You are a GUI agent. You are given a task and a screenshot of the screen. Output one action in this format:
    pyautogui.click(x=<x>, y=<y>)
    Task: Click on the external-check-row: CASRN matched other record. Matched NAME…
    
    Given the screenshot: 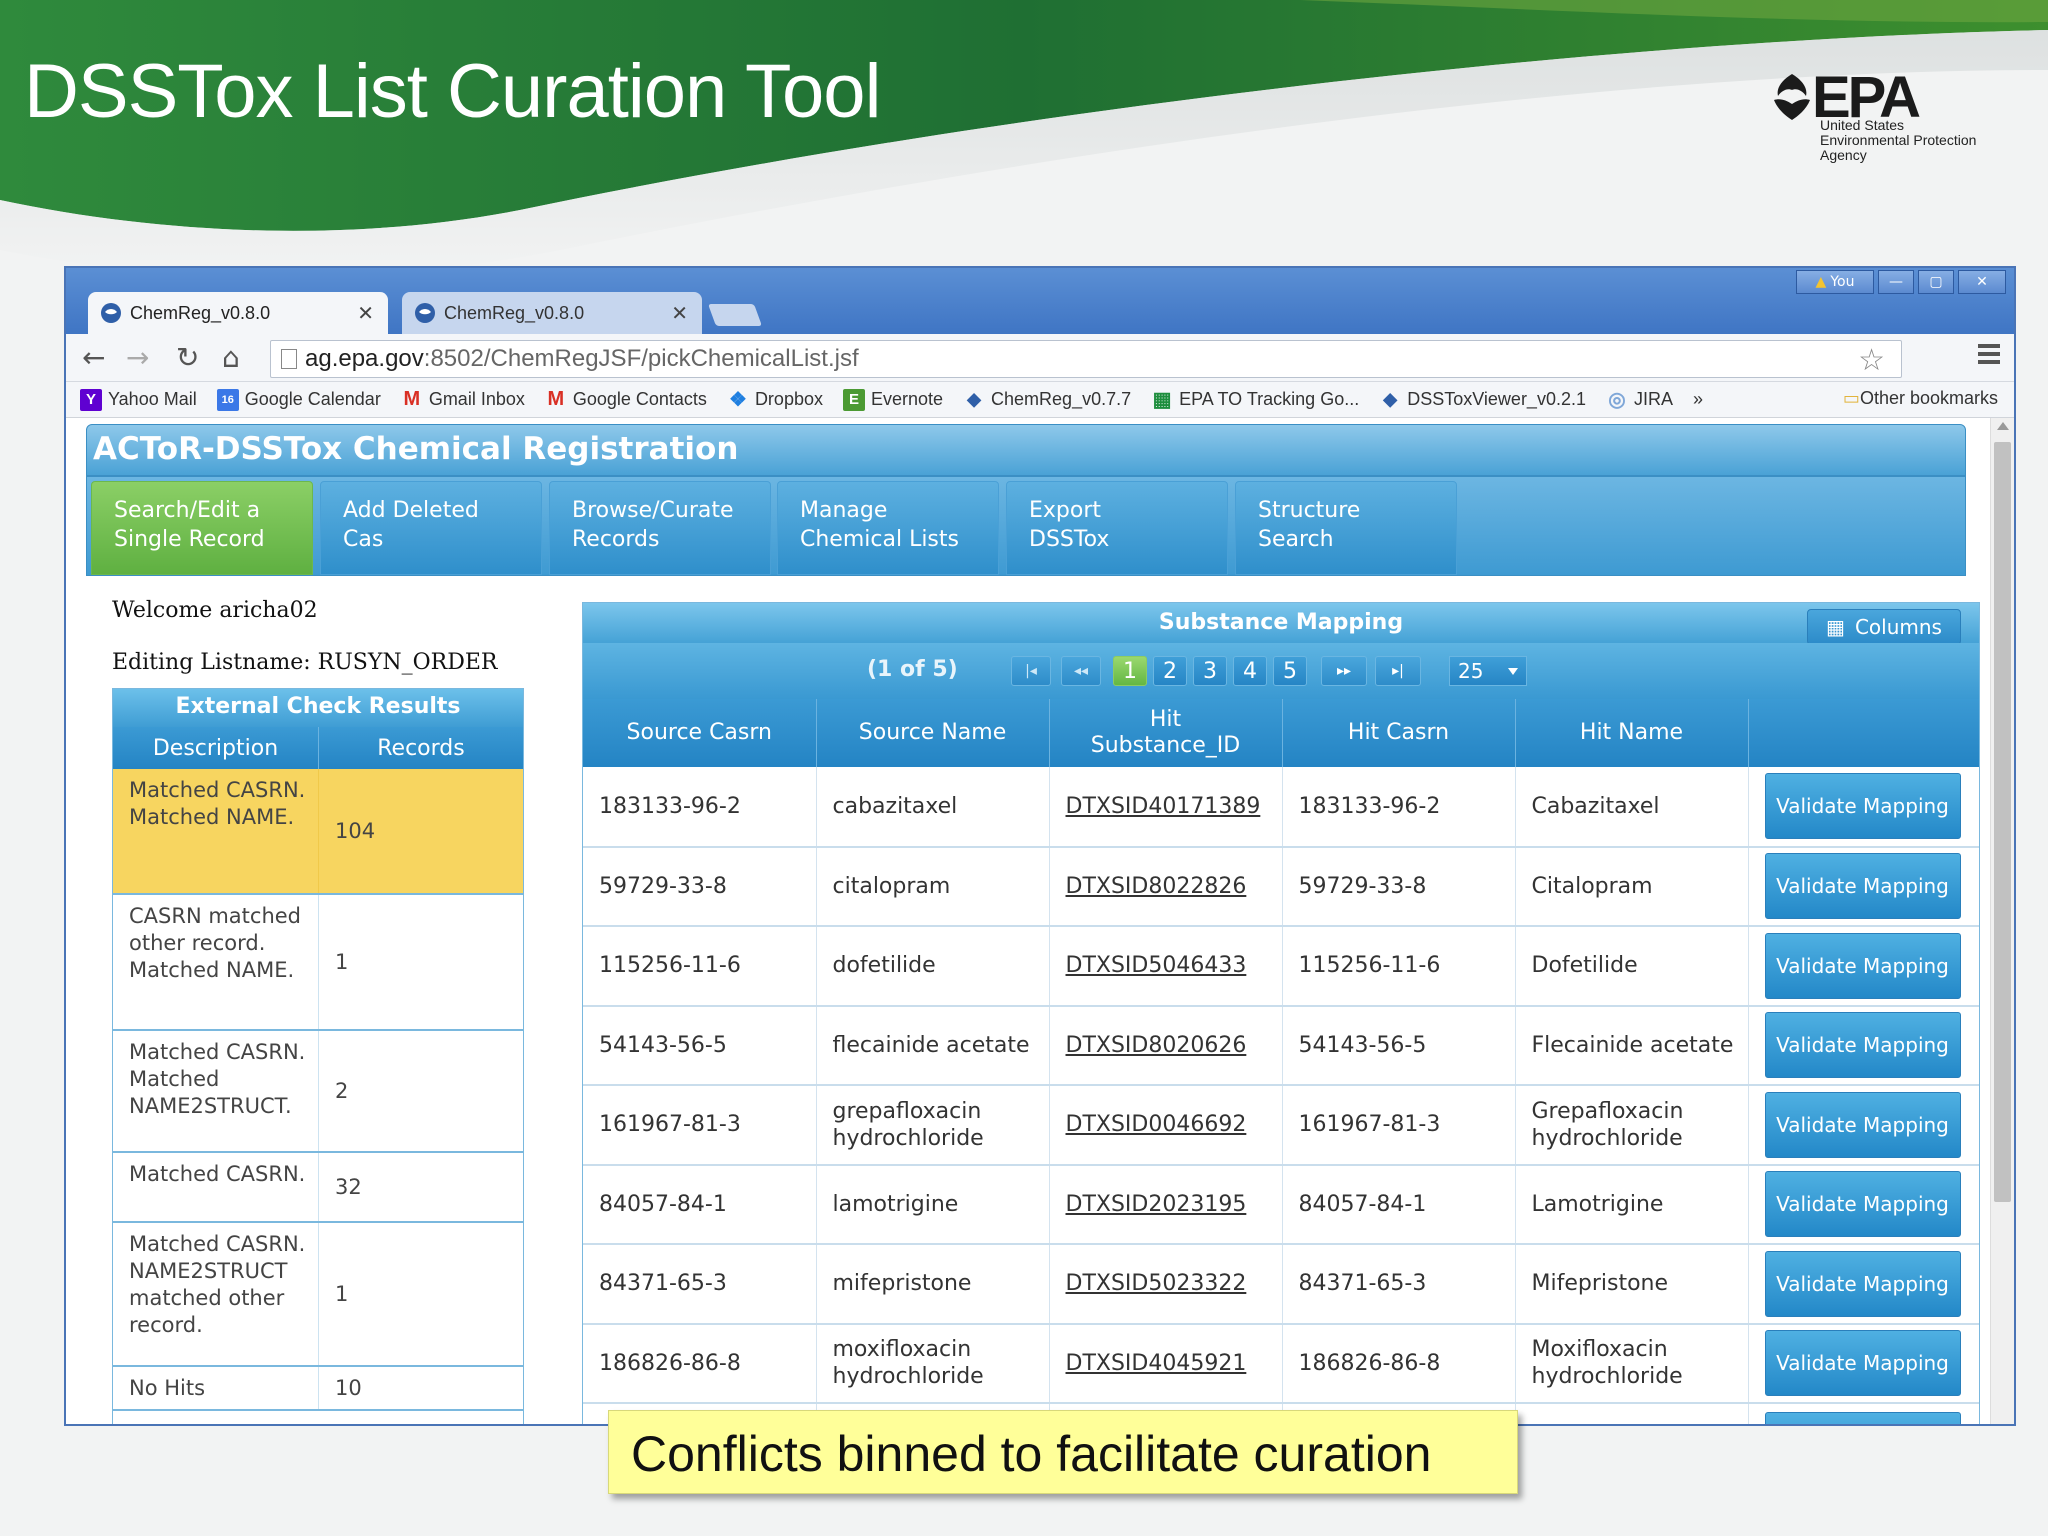 What is the action you would take?
    pyautogui.click(x=318, y=963)
    